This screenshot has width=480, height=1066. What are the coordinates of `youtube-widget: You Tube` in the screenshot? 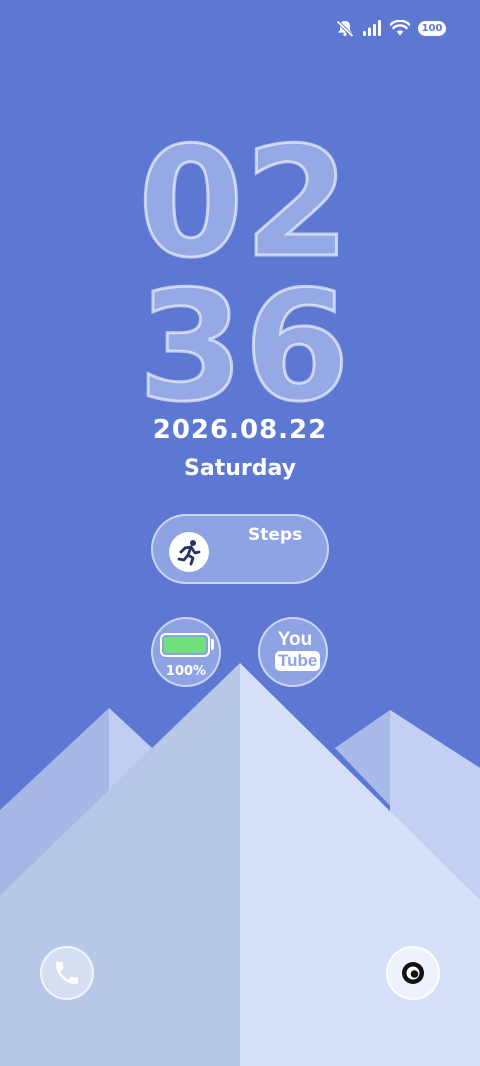 It's located at (293, 652).